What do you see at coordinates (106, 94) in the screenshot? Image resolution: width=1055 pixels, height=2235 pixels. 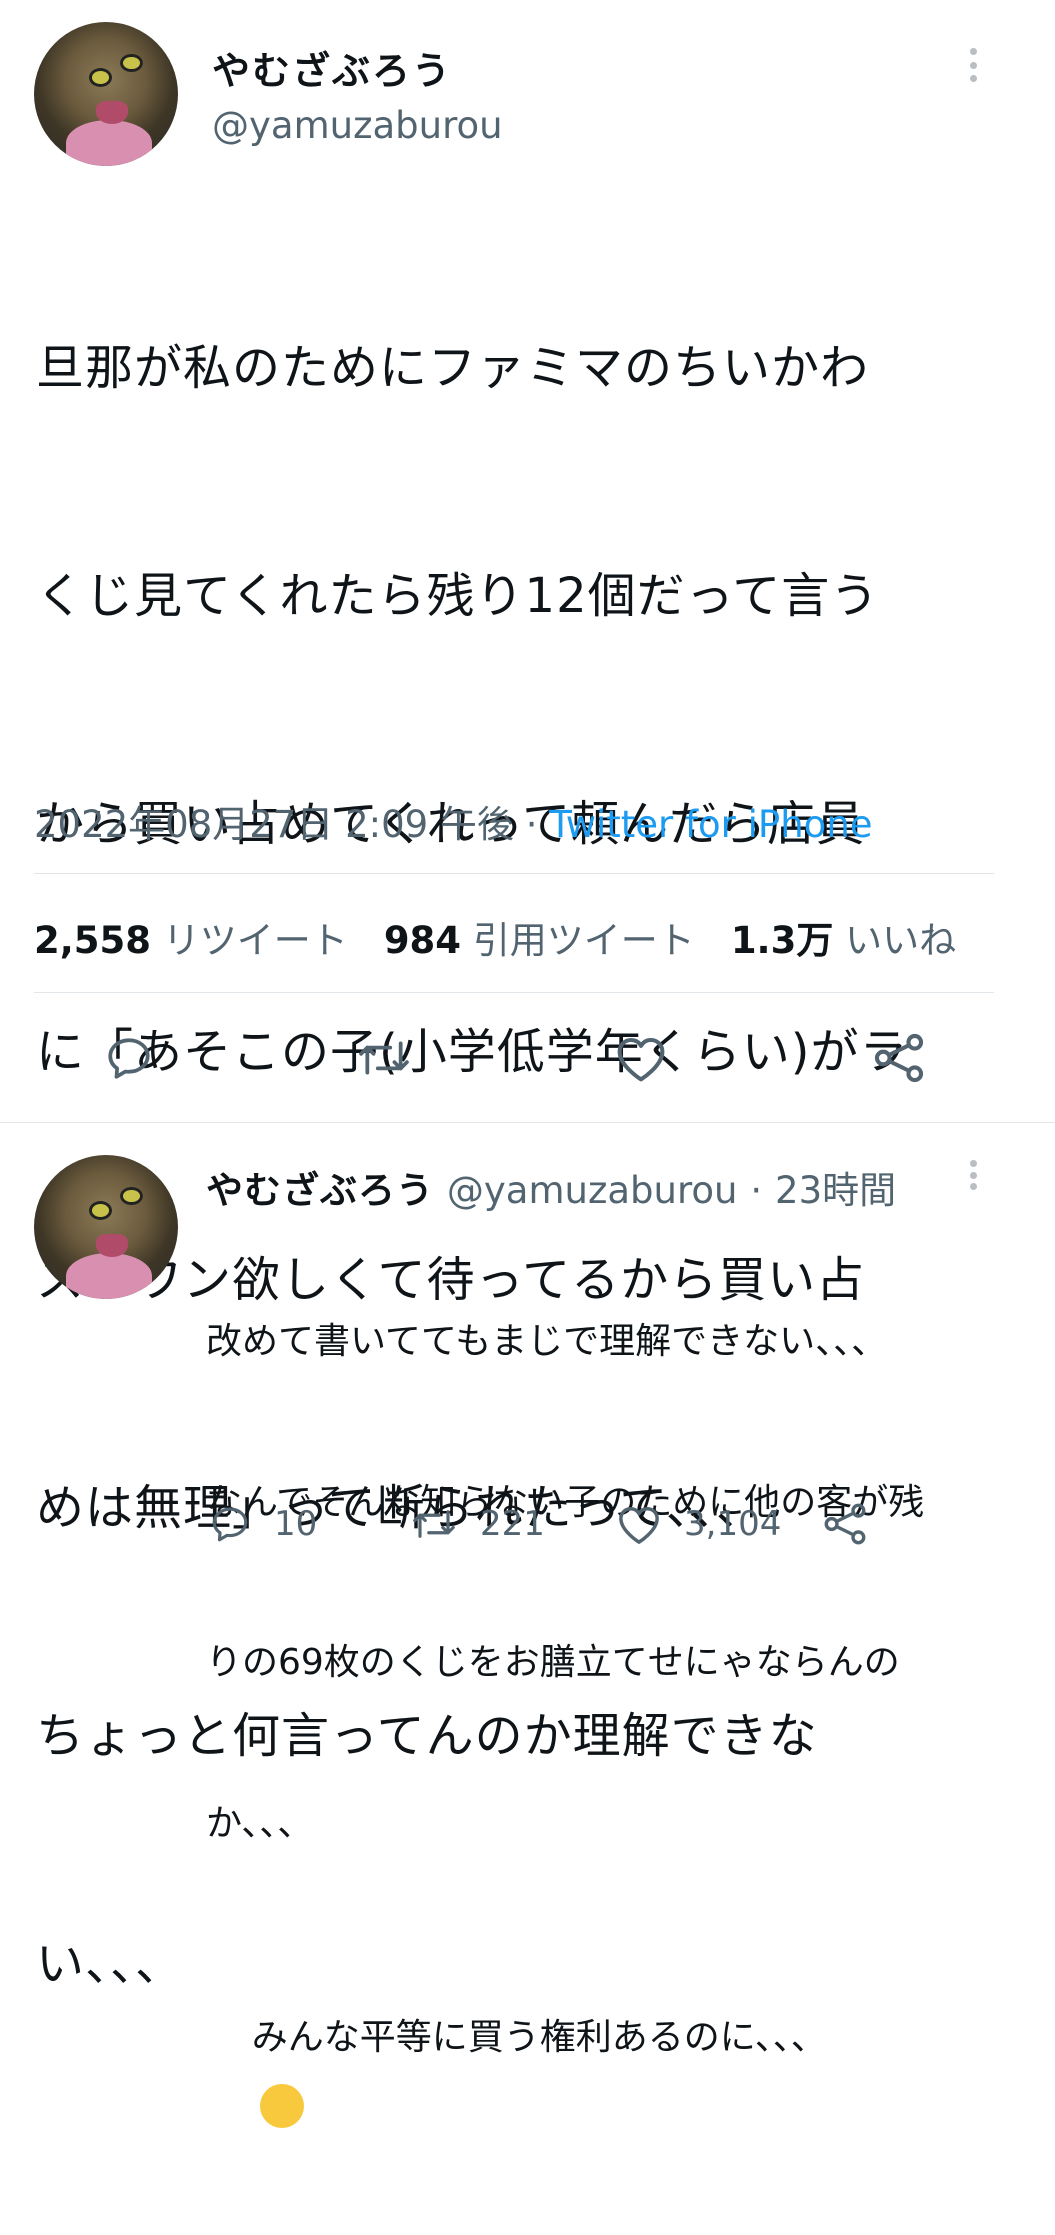 I see `author-avatar` at bounding box center [106, 94].